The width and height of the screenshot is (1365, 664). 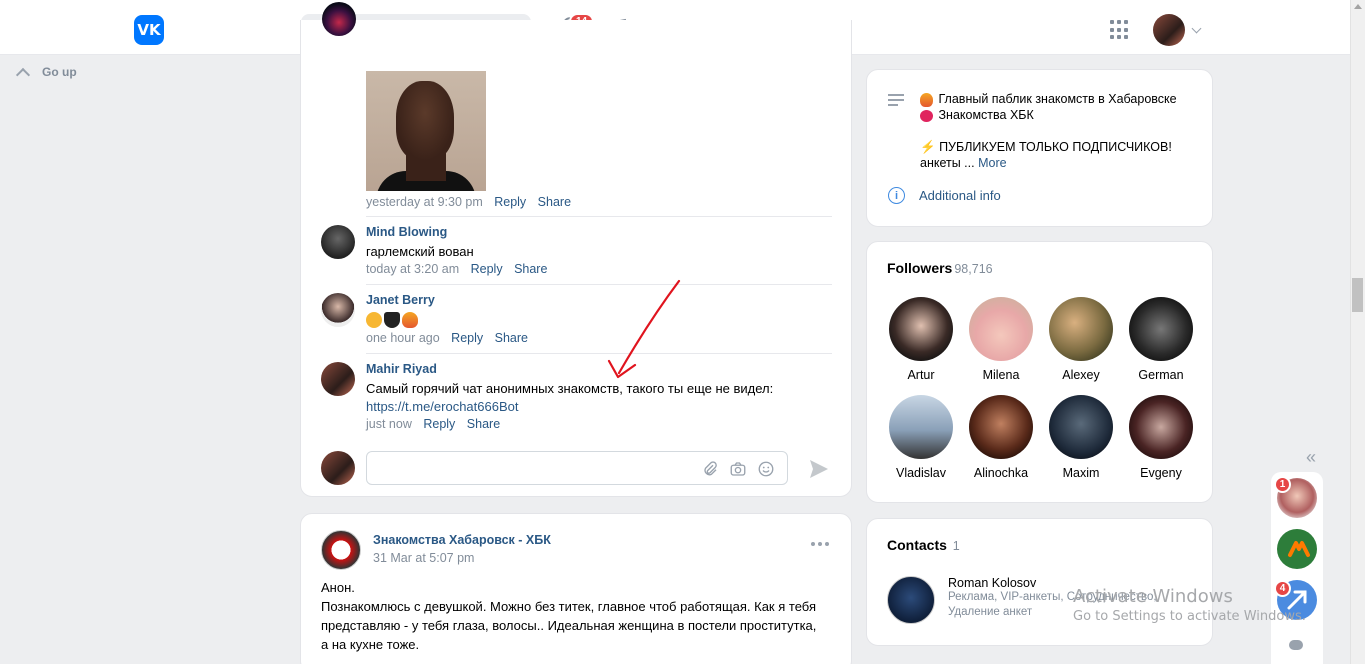 I want to click on additional-info-link: i Additional info, so click(x=944, y=195).